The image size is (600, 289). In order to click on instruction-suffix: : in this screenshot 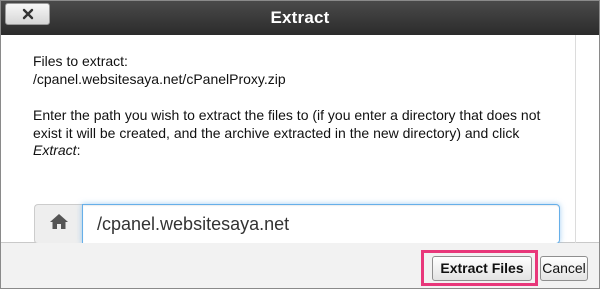, I will do `click(78, 150)`.